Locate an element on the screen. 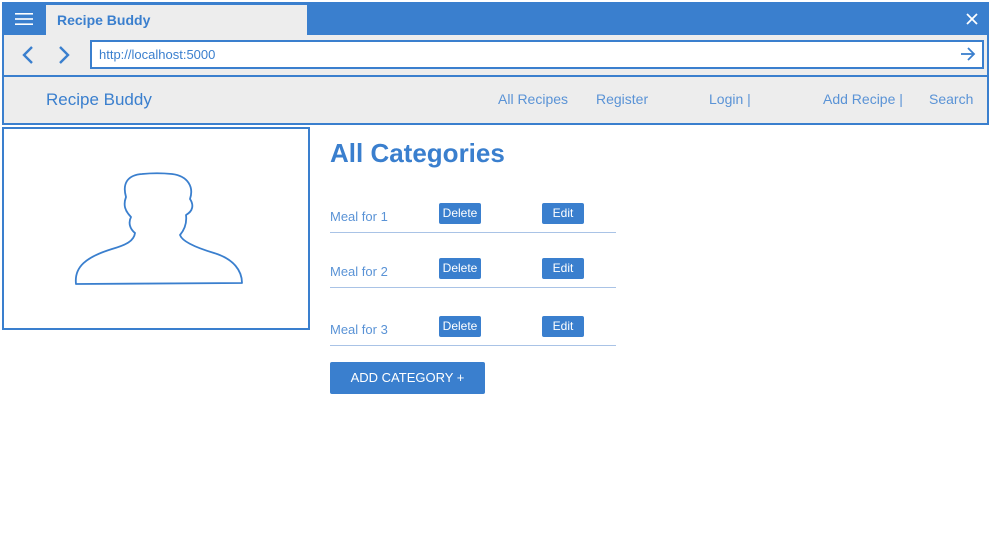  close-button is located at coordinates (972, 18).